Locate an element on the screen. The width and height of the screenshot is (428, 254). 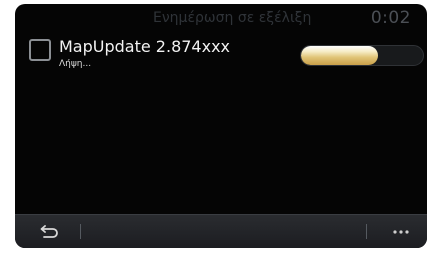
download-progress-bar is located at coordinates (362, 55).